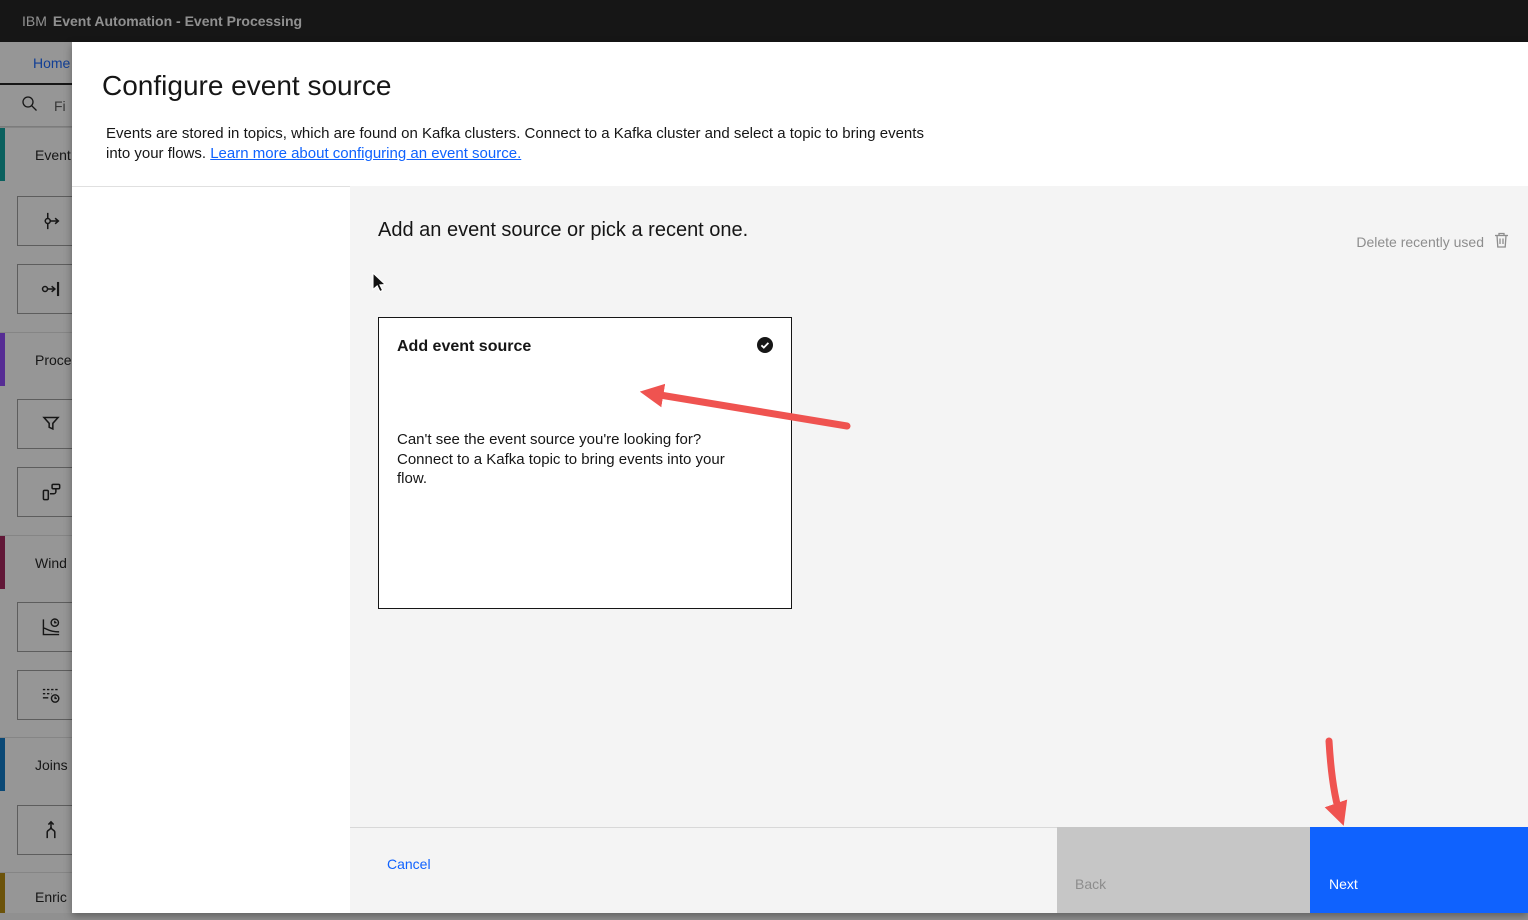 Image resolution: width=1528 pixels, height=920 pixels. Describe the element at coordinates (1501, 241) in the screenshot. I see `trash-icon` at that location.